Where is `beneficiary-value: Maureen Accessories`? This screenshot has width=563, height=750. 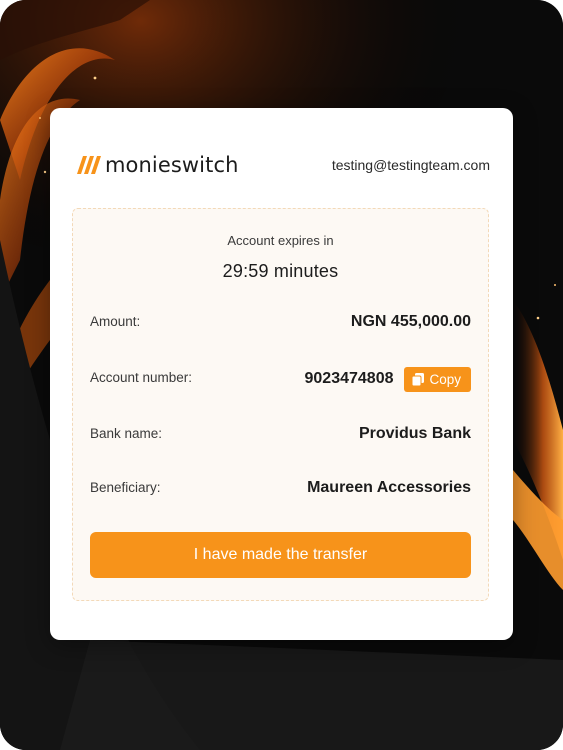 beneficiary-value: Maureen Accessories is located at coordinates (389, 487).